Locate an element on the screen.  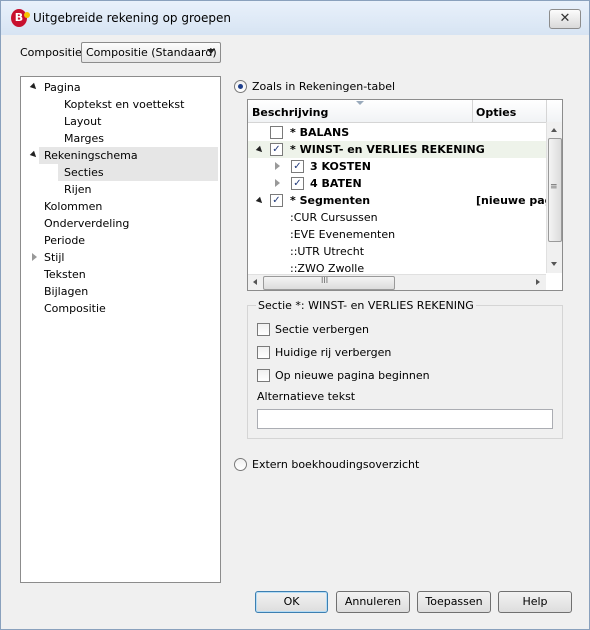
scroll-right-icon is located at coordinates (538, 282).